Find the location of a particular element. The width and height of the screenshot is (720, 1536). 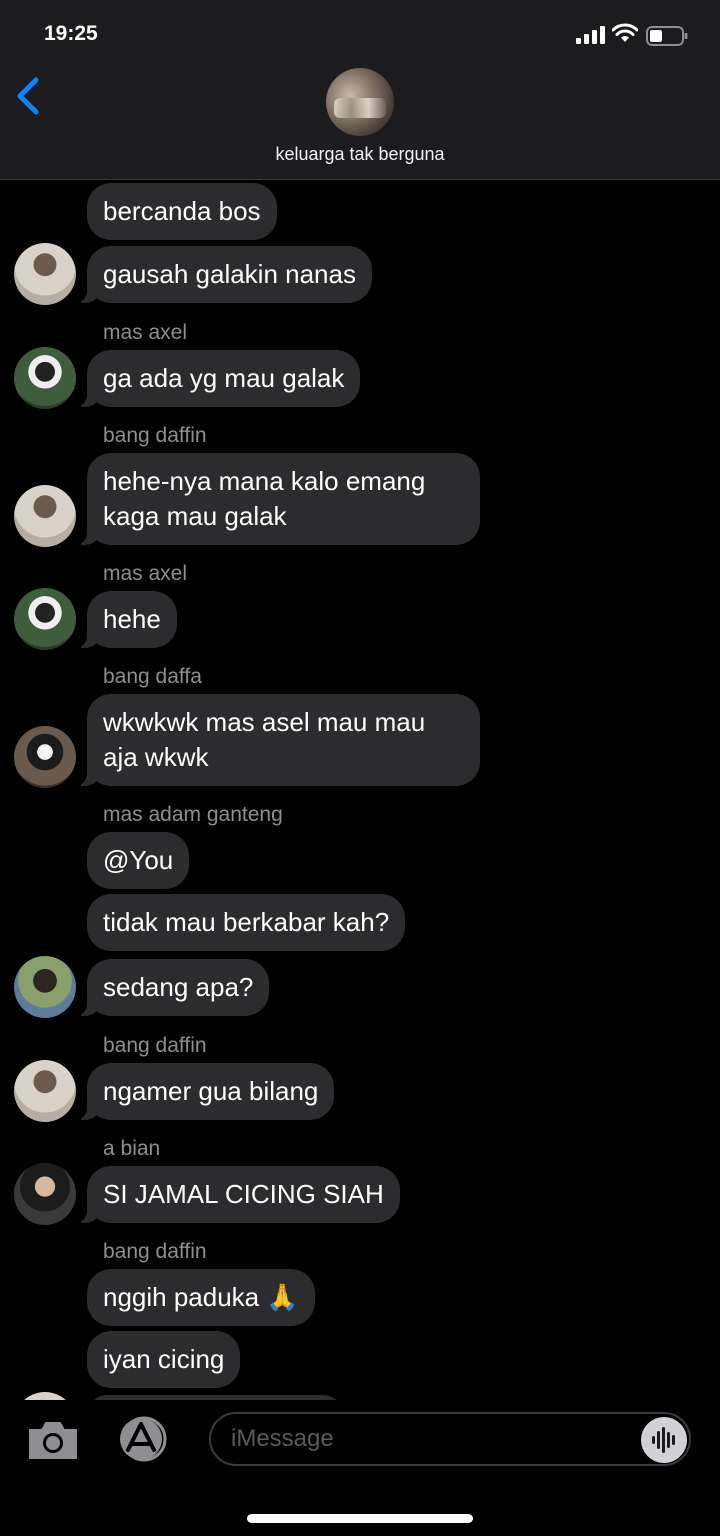

conversation-header: 19:25 keluarga tak berguna is located at coordinates (360, 90).